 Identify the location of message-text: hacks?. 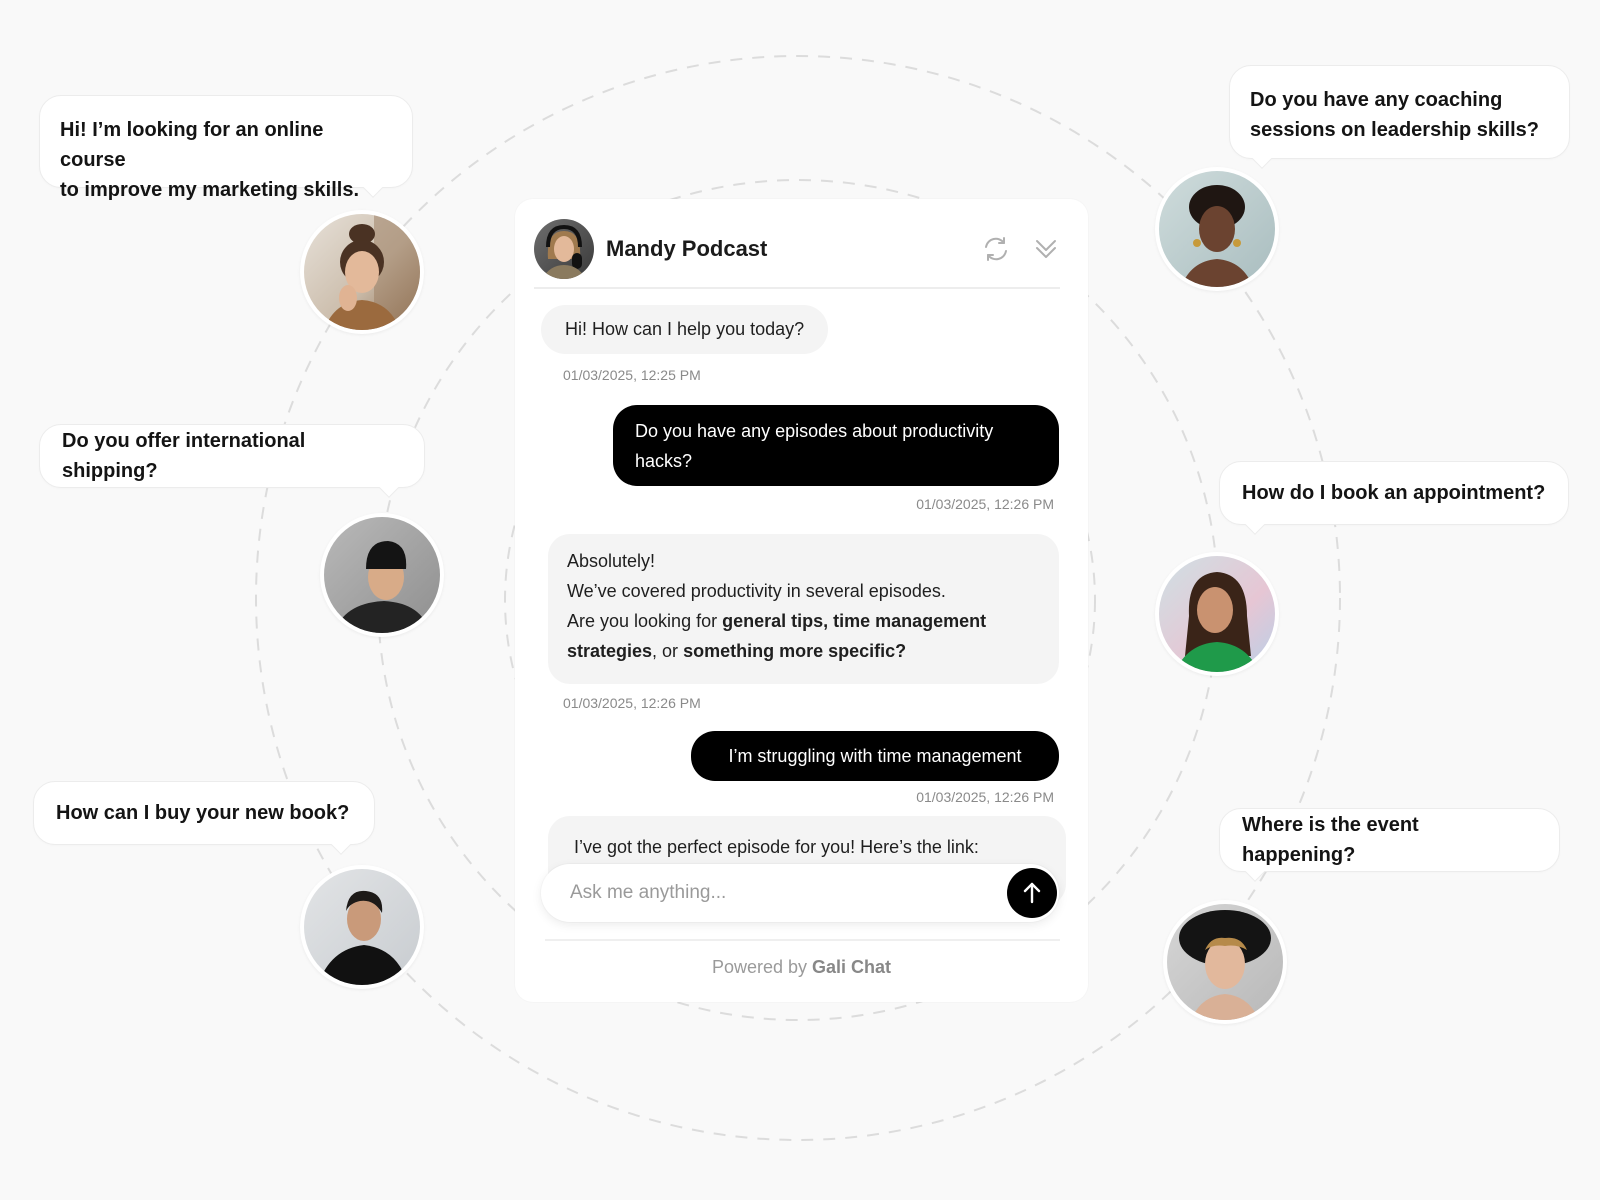
(664, 461).